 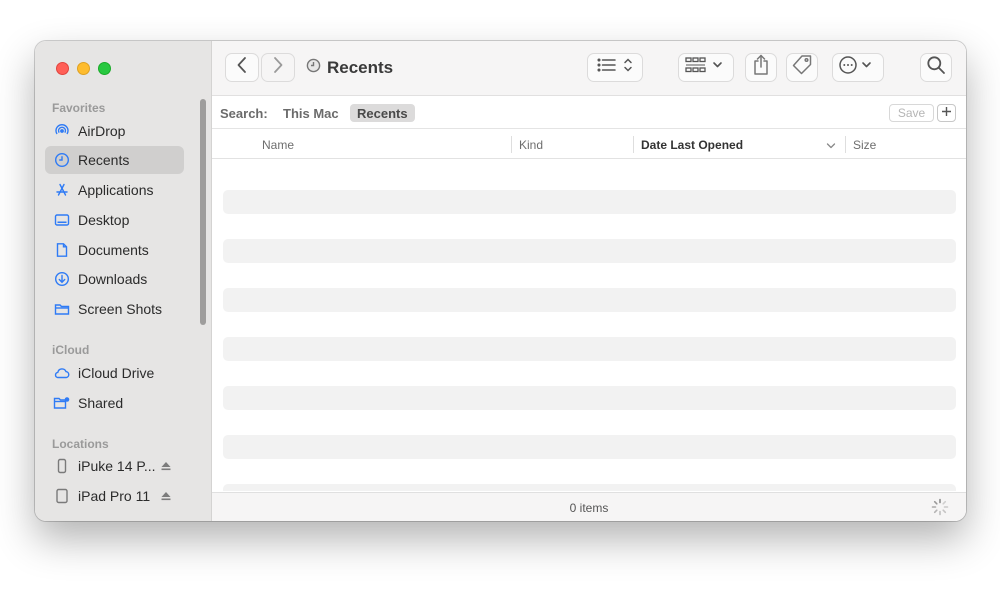 What do you see at coordinates (79, 108) in the screenshot?
I see `sidebar-section-favorites: Favorites` at bounding box center [79, 108].